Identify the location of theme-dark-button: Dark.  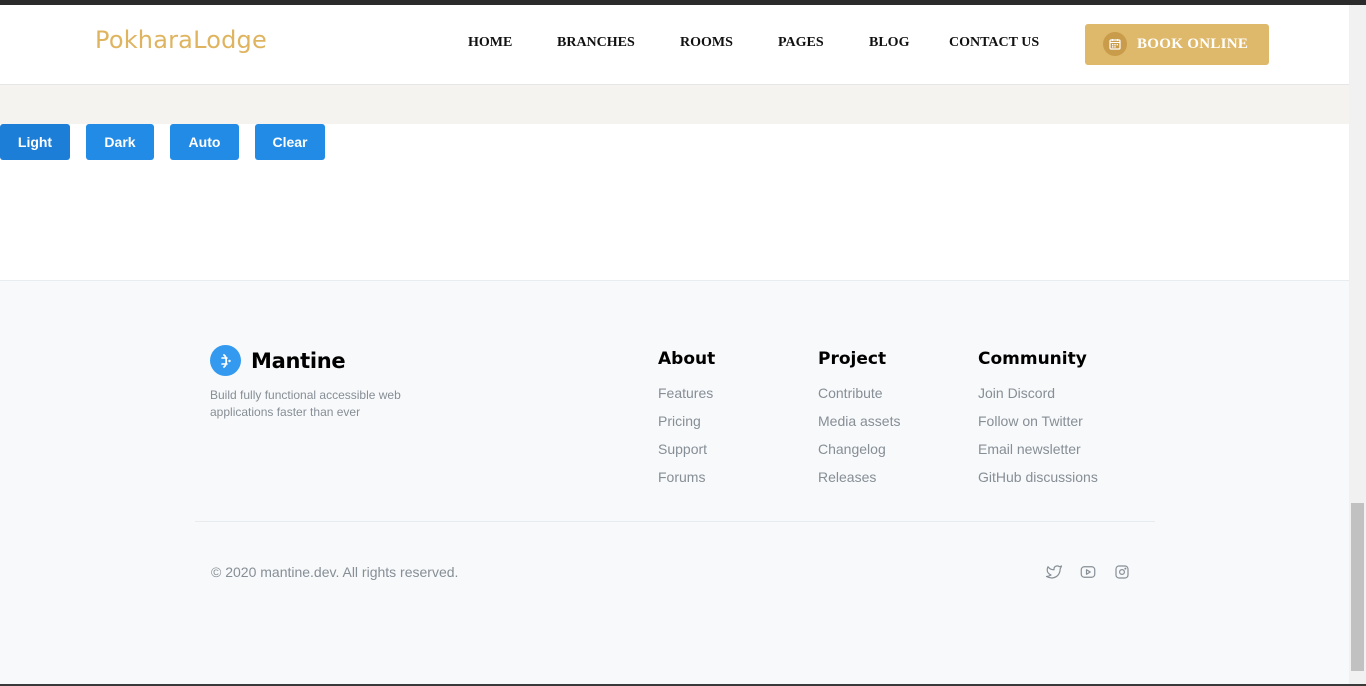
(120, 142).